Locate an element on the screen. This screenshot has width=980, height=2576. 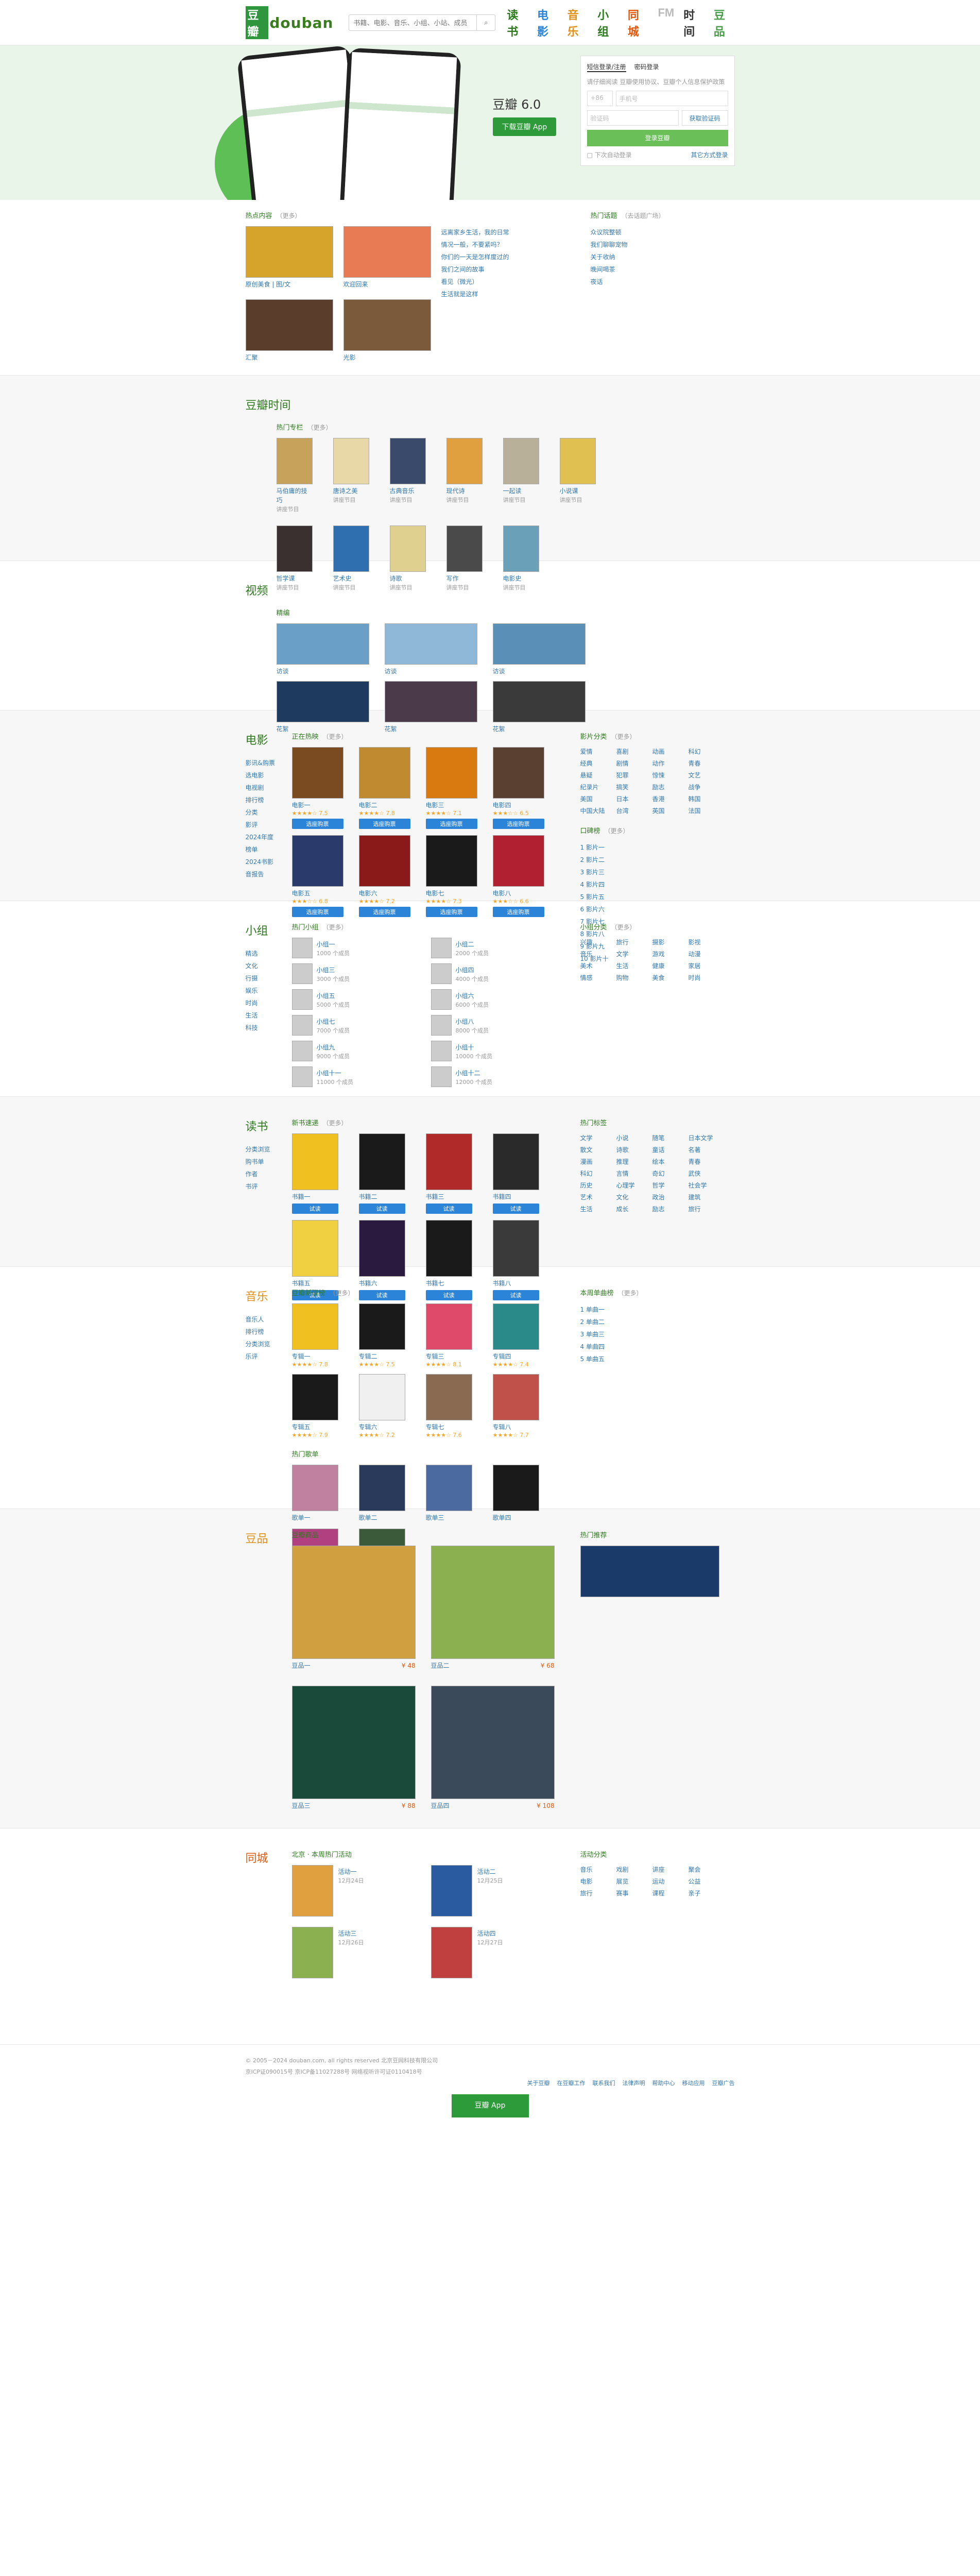
book-side-link: 书评 is located at coordinates (261, 1186).